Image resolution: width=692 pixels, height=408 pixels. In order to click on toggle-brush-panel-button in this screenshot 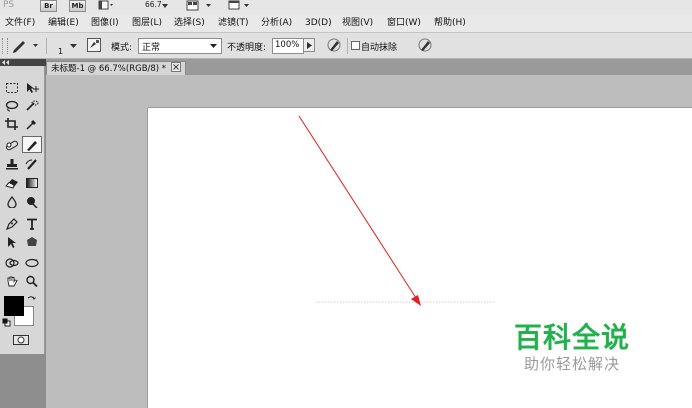, I will do `click(94, 45)`.